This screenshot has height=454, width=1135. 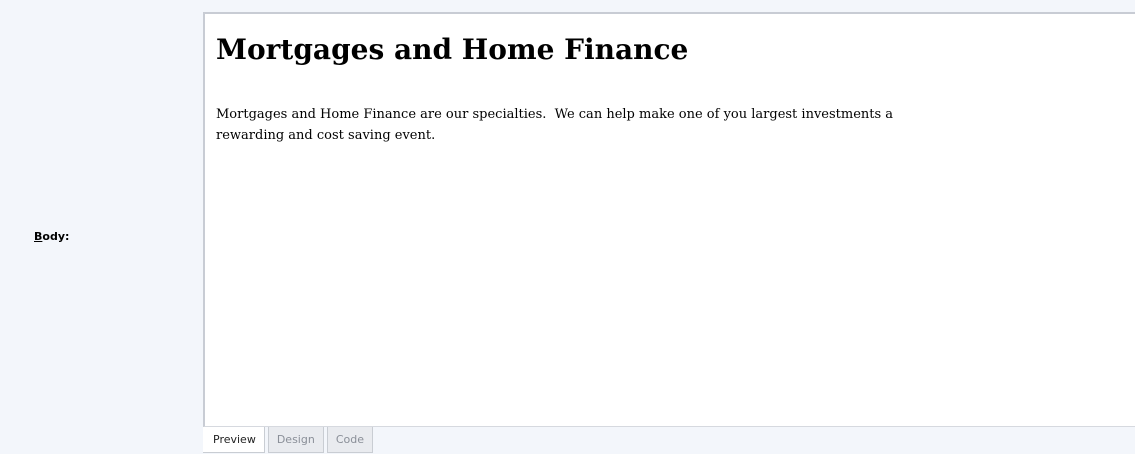 I want to click on body-label-text: ody:, so click(x=56, y=236).